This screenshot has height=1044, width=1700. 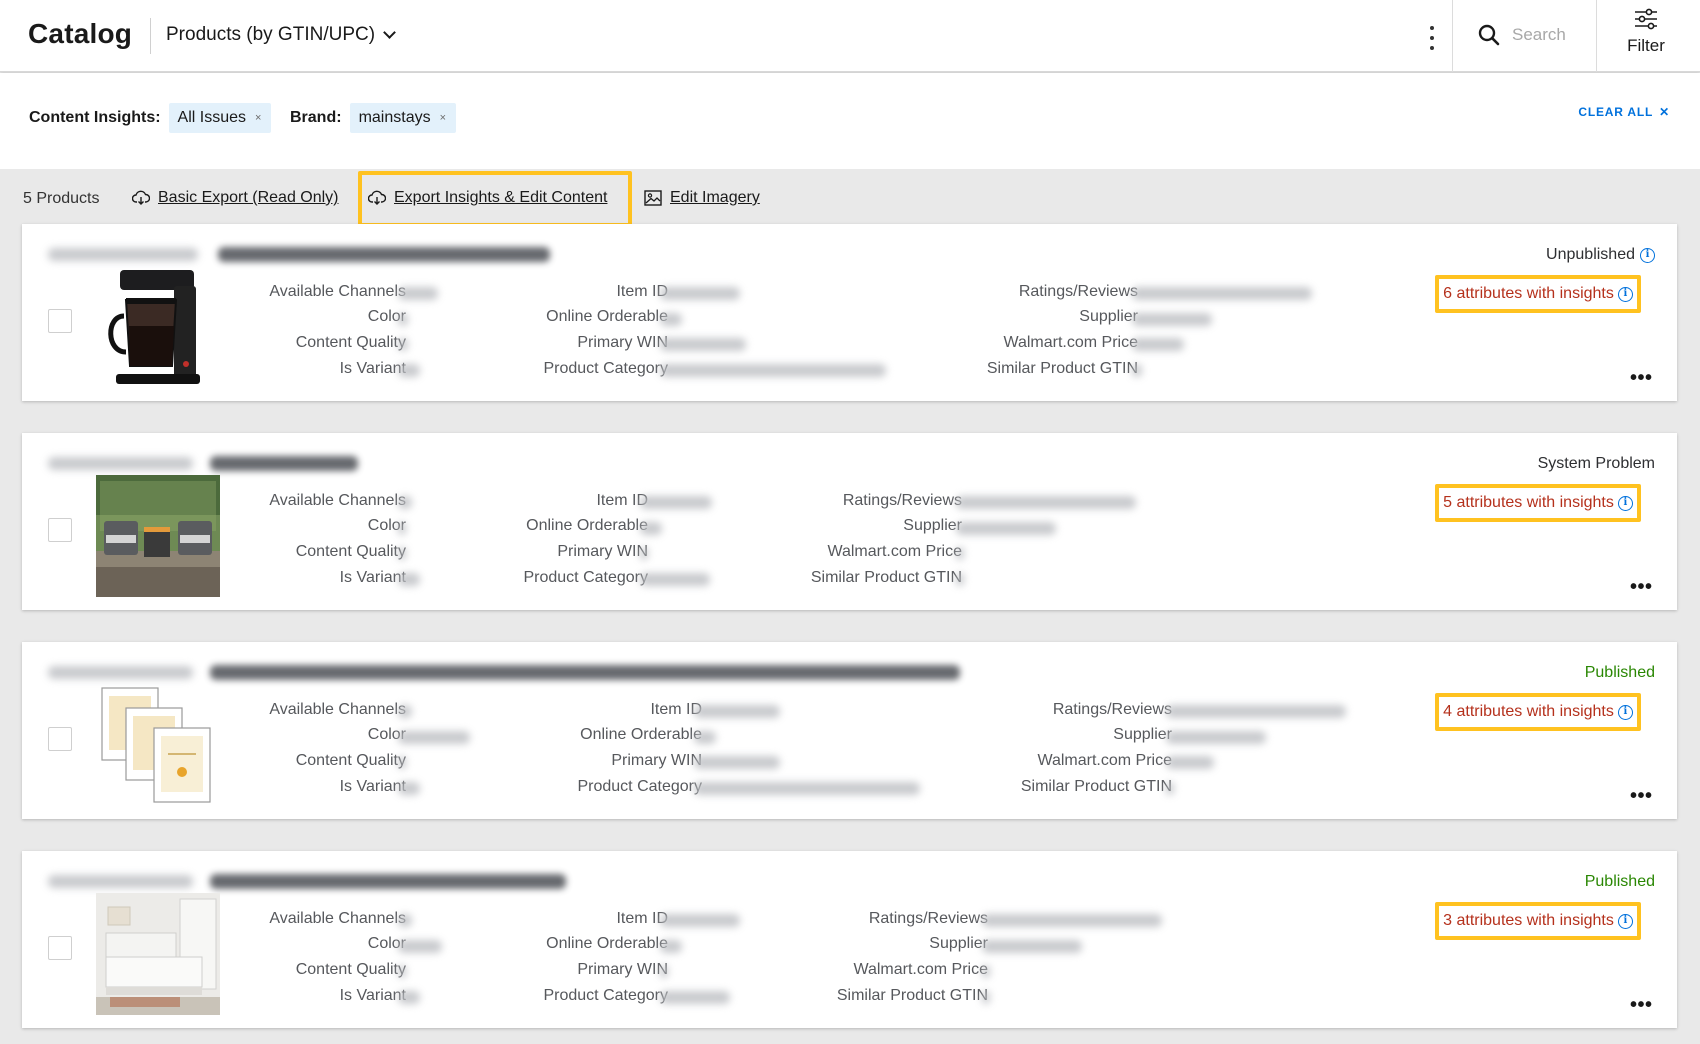 What do you see at coordinates (1142, 735) in the screenshot?
I see `field-label: Supplier` at bounding box center [1142, 735].